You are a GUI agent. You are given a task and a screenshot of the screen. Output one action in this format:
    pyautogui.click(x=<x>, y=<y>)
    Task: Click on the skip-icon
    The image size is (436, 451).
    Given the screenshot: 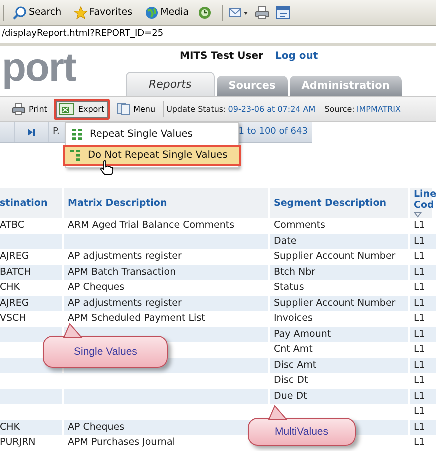 What is the action you would take?
    pyautogui.click(x=31, y=132)
    